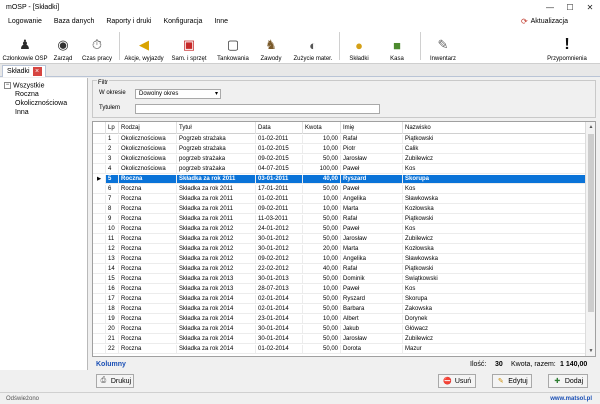  I want to click on collapse-icon: −, so click(7, 85).